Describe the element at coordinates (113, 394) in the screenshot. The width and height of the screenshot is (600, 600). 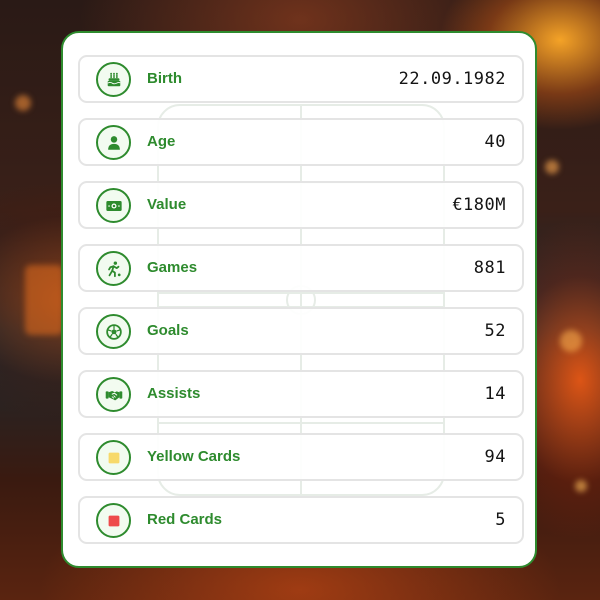
I see `handshake-icon` at that location.